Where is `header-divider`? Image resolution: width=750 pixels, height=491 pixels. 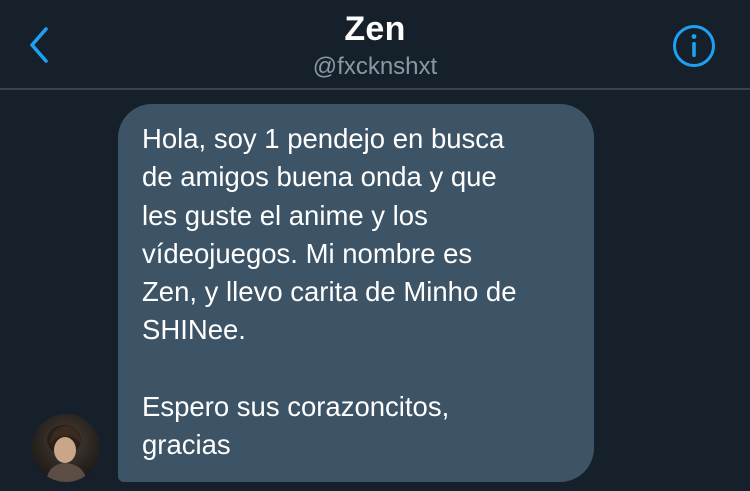
header-divider is located at coordinates (375, 89).